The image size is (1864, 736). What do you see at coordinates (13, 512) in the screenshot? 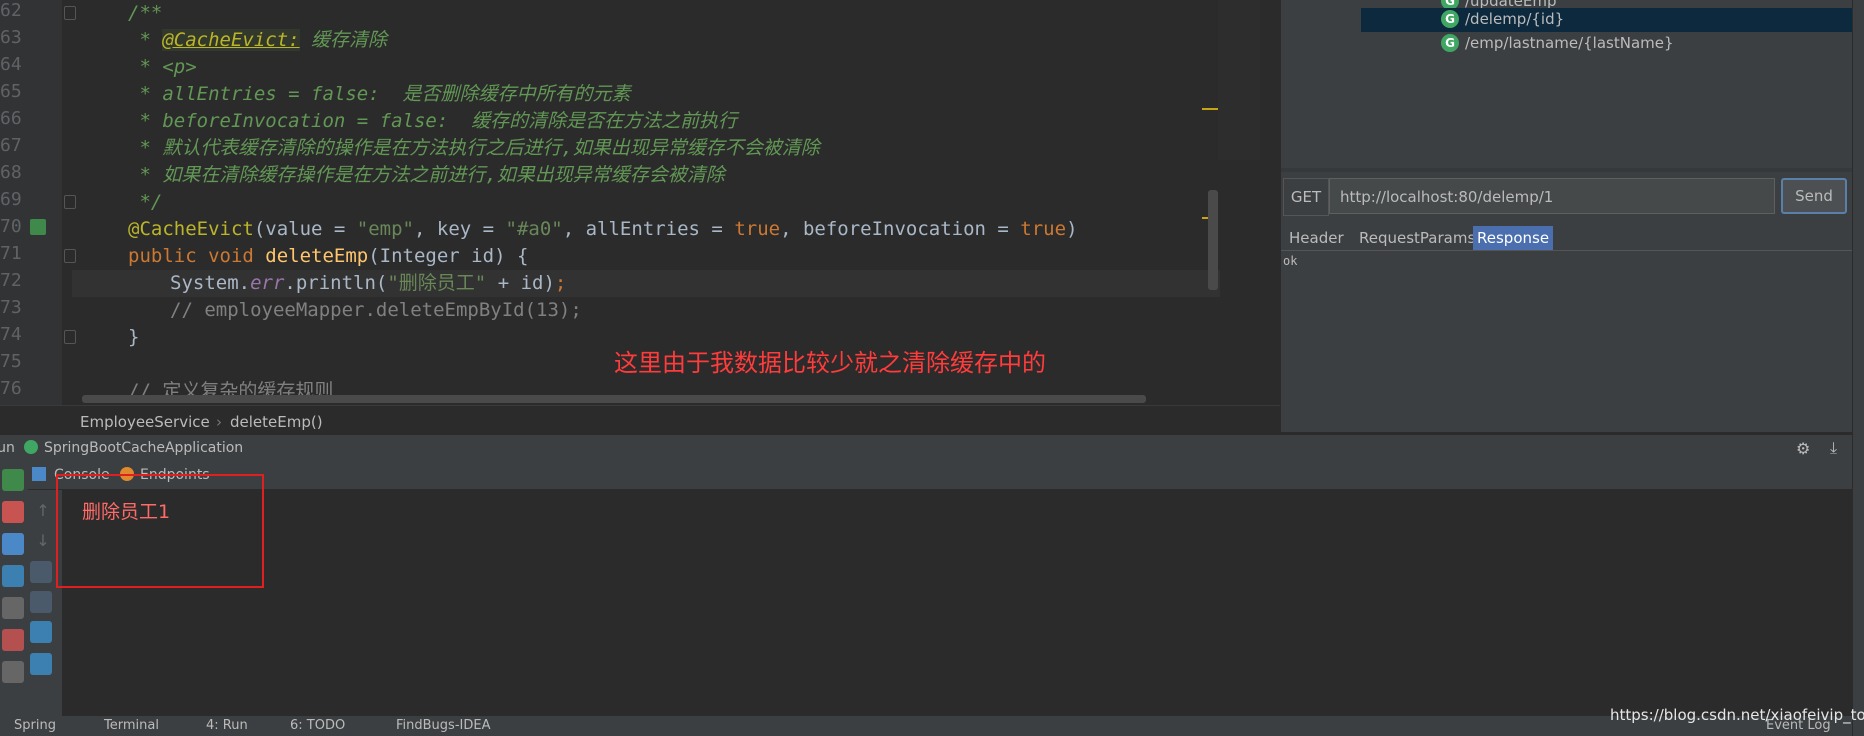
I see `stop-icon` at bounding box center [13, 512].